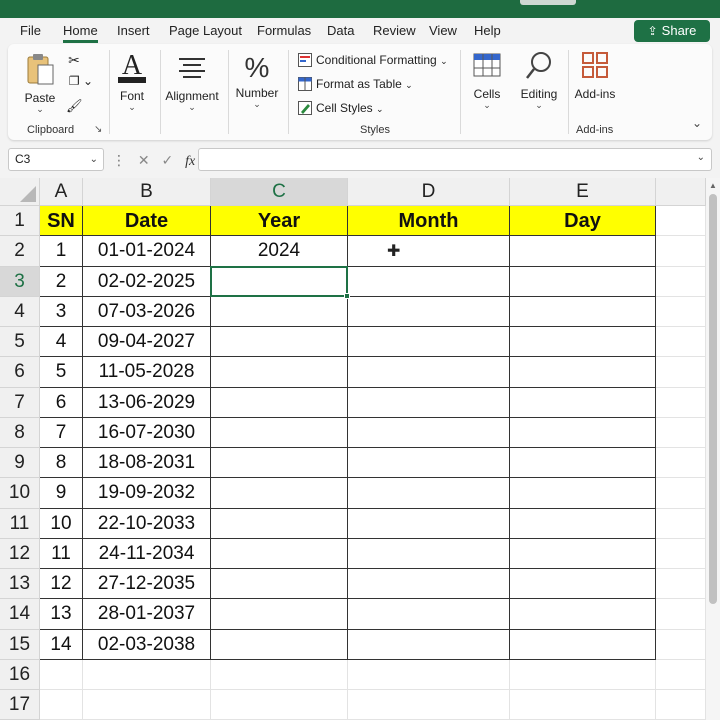 The height and width of the screenshot is (720, 720). I want to click on cell-d8, so click(429, 432).